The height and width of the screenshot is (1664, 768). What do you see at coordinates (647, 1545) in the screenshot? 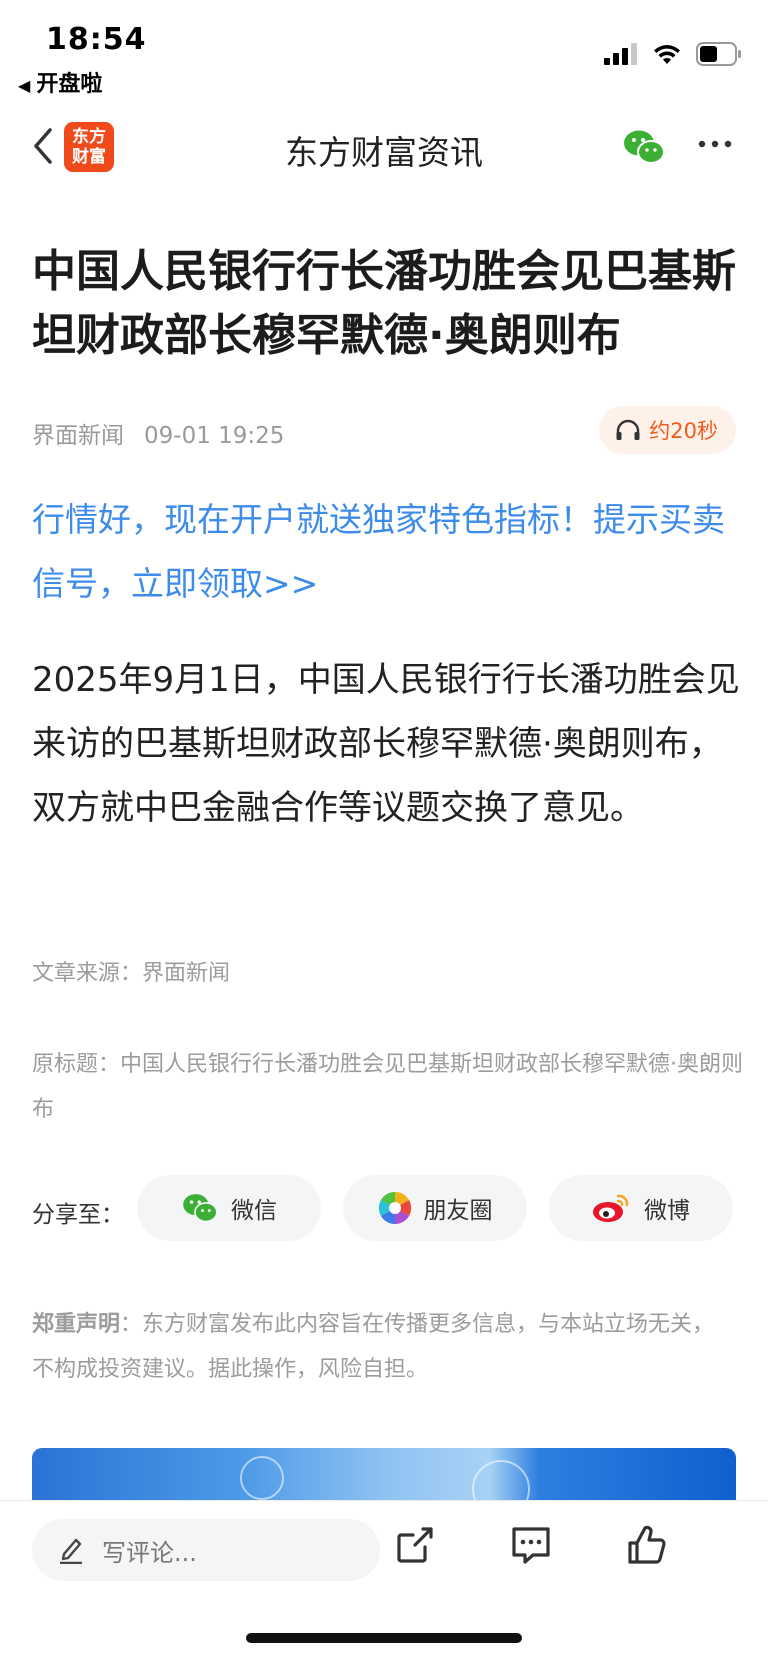
I see `like-icon` at bounding box center [647, 1545].